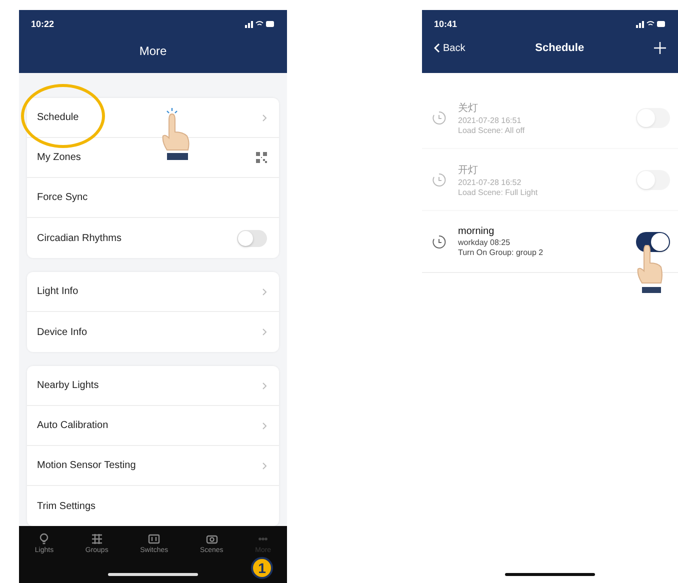 The width and height of the screenshot is (678, 583). Describe the element at coordinates (42, 24) in the screenshot. I see `status-time: 10:22` at that location.